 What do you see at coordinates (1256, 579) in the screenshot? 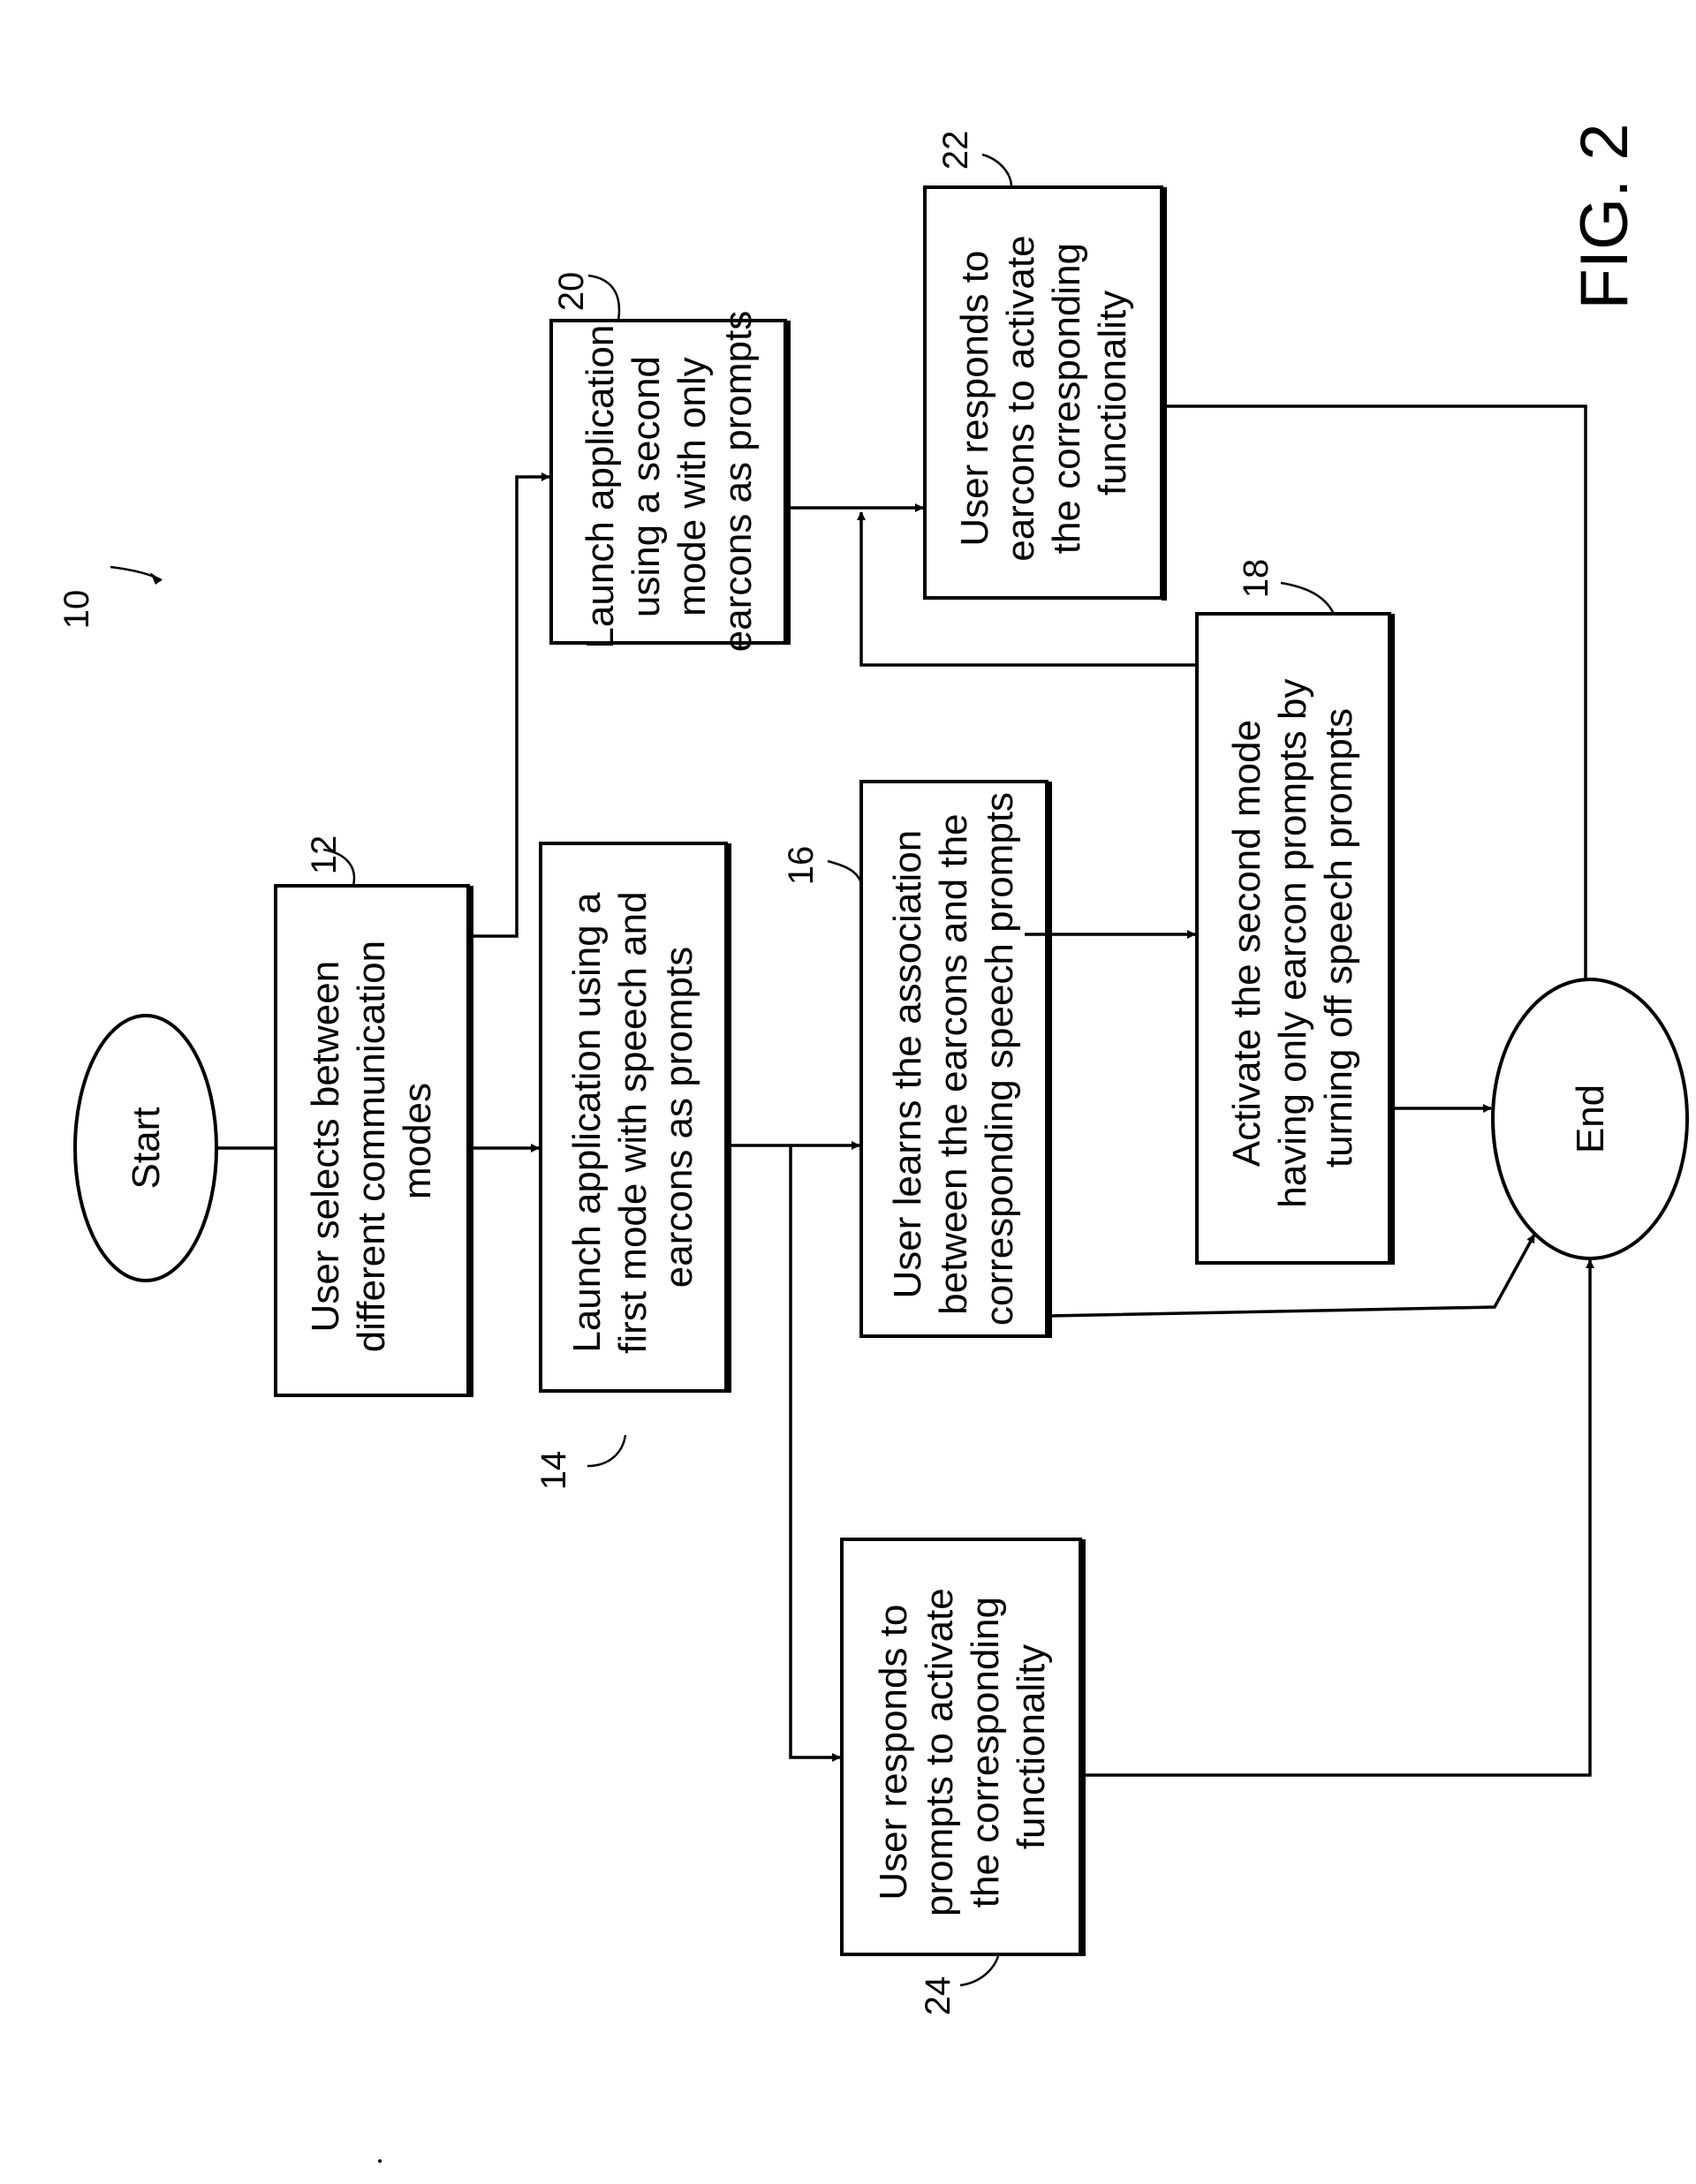
I see `step-18-ref: 18` at bounding box center [1256, 579].